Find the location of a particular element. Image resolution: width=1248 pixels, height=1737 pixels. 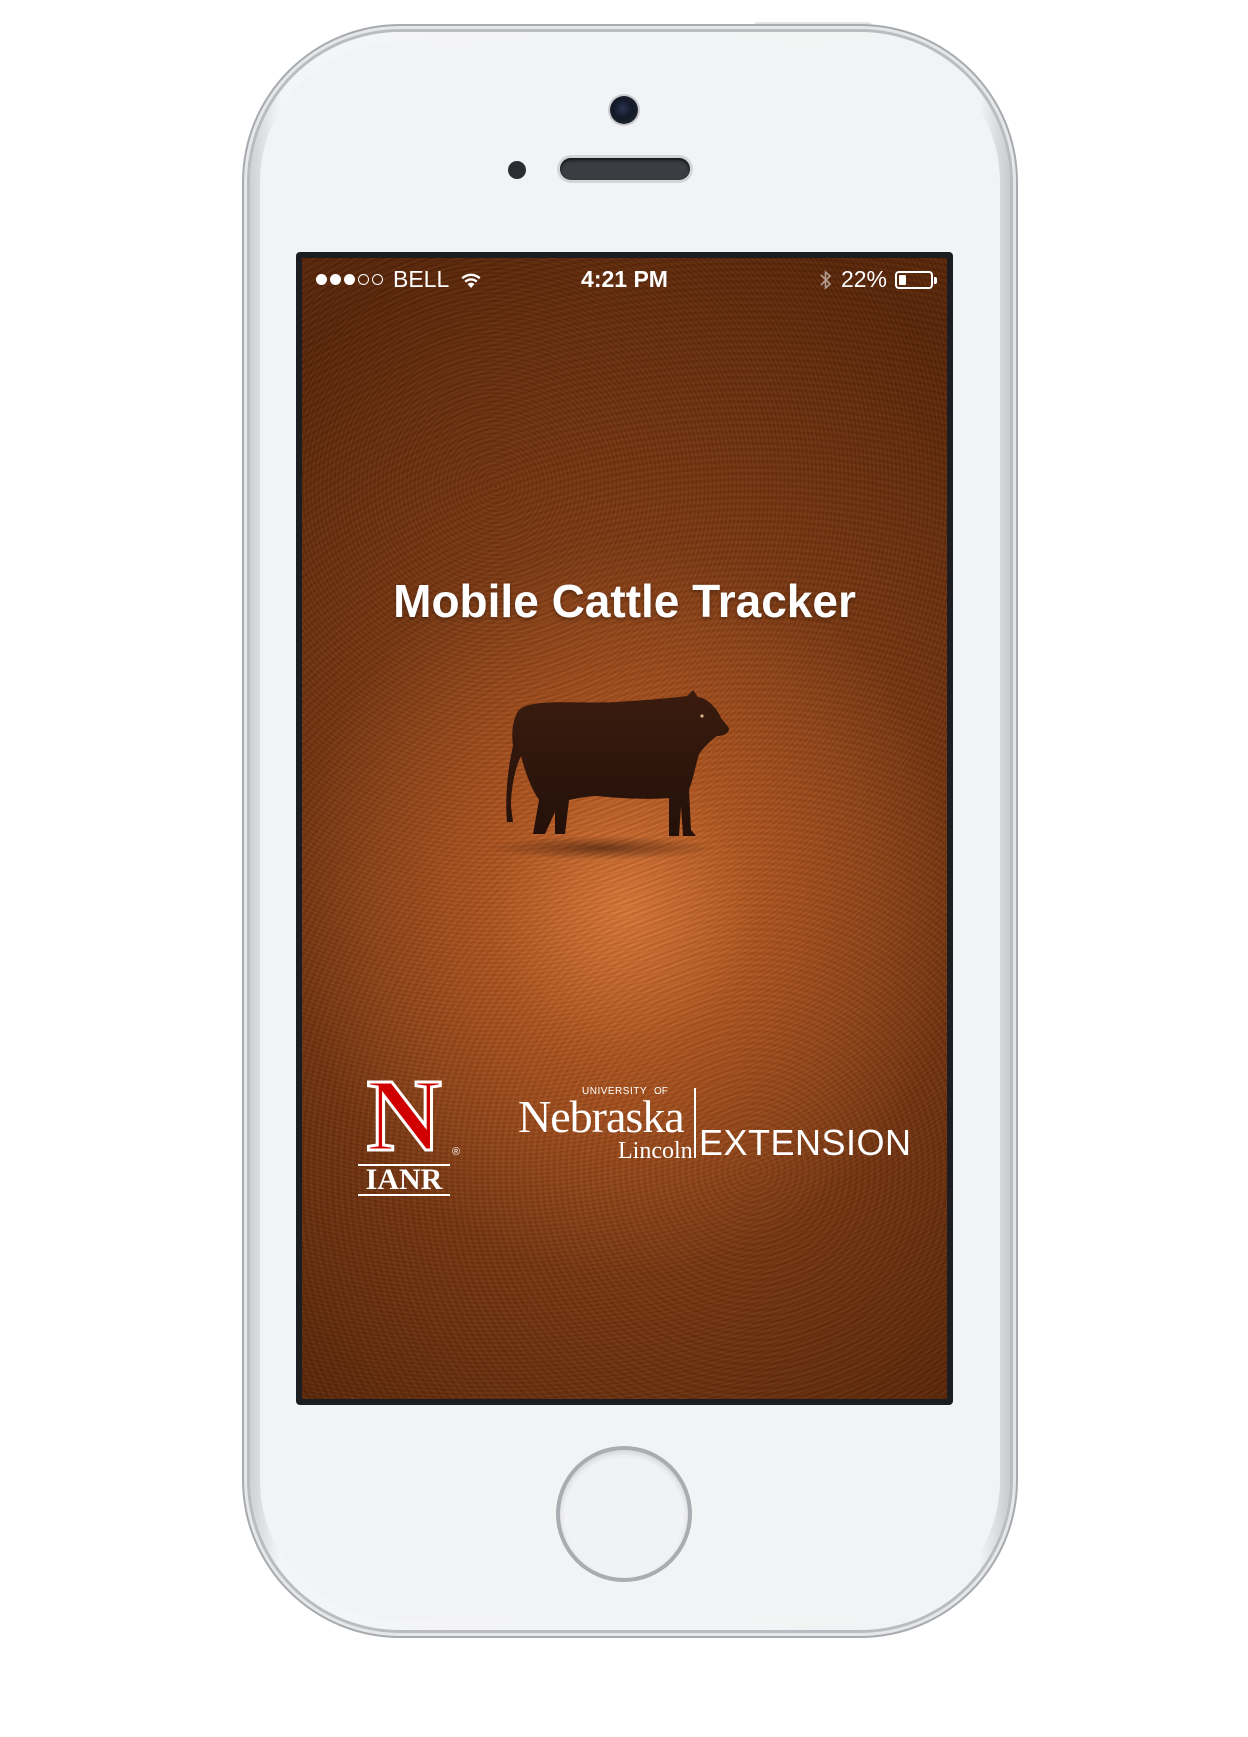

battery-percent: 22% is located at coordinates (863, 279).